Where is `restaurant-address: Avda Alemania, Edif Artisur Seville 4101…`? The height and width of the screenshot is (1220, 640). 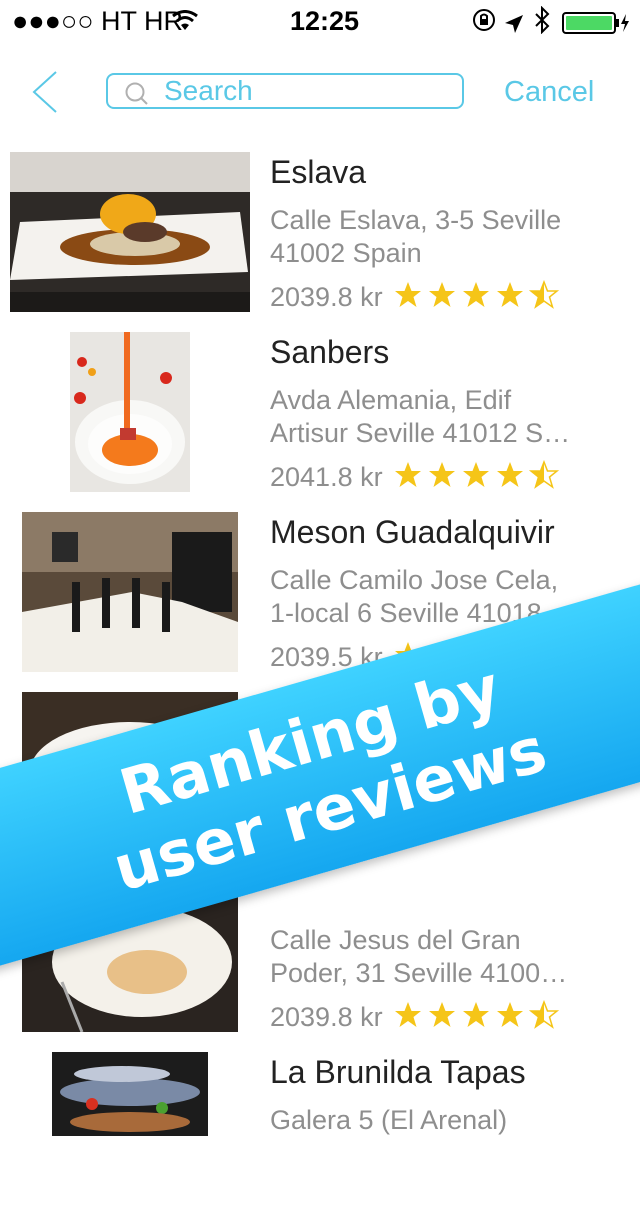 restaurant-address: Avda Alemania, Edif Artisur Seville 4101… is located at coordinates (435, 417).